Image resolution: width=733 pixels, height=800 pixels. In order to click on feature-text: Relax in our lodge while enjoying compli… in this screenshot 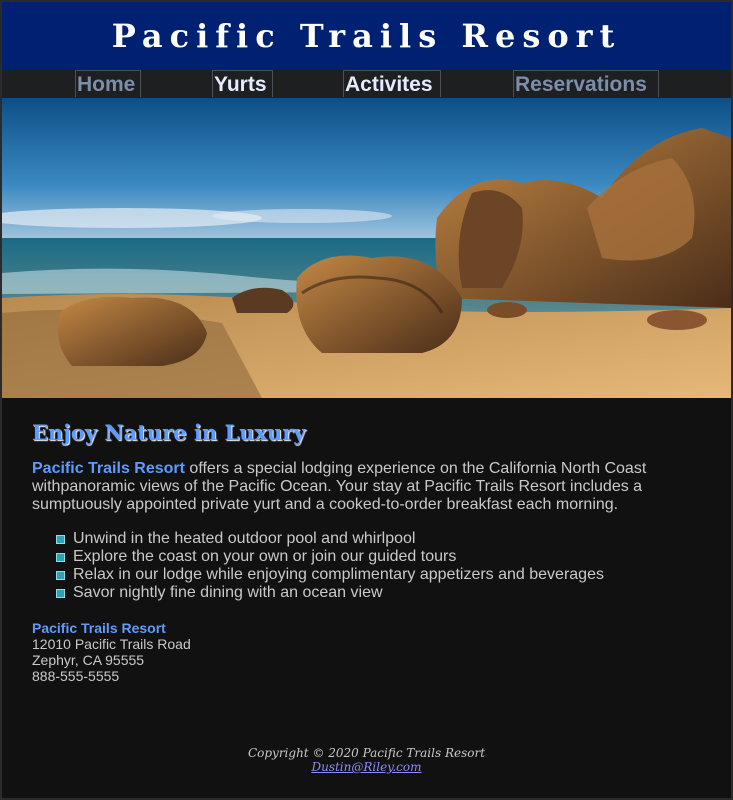, I will do `click(338, 574)`.